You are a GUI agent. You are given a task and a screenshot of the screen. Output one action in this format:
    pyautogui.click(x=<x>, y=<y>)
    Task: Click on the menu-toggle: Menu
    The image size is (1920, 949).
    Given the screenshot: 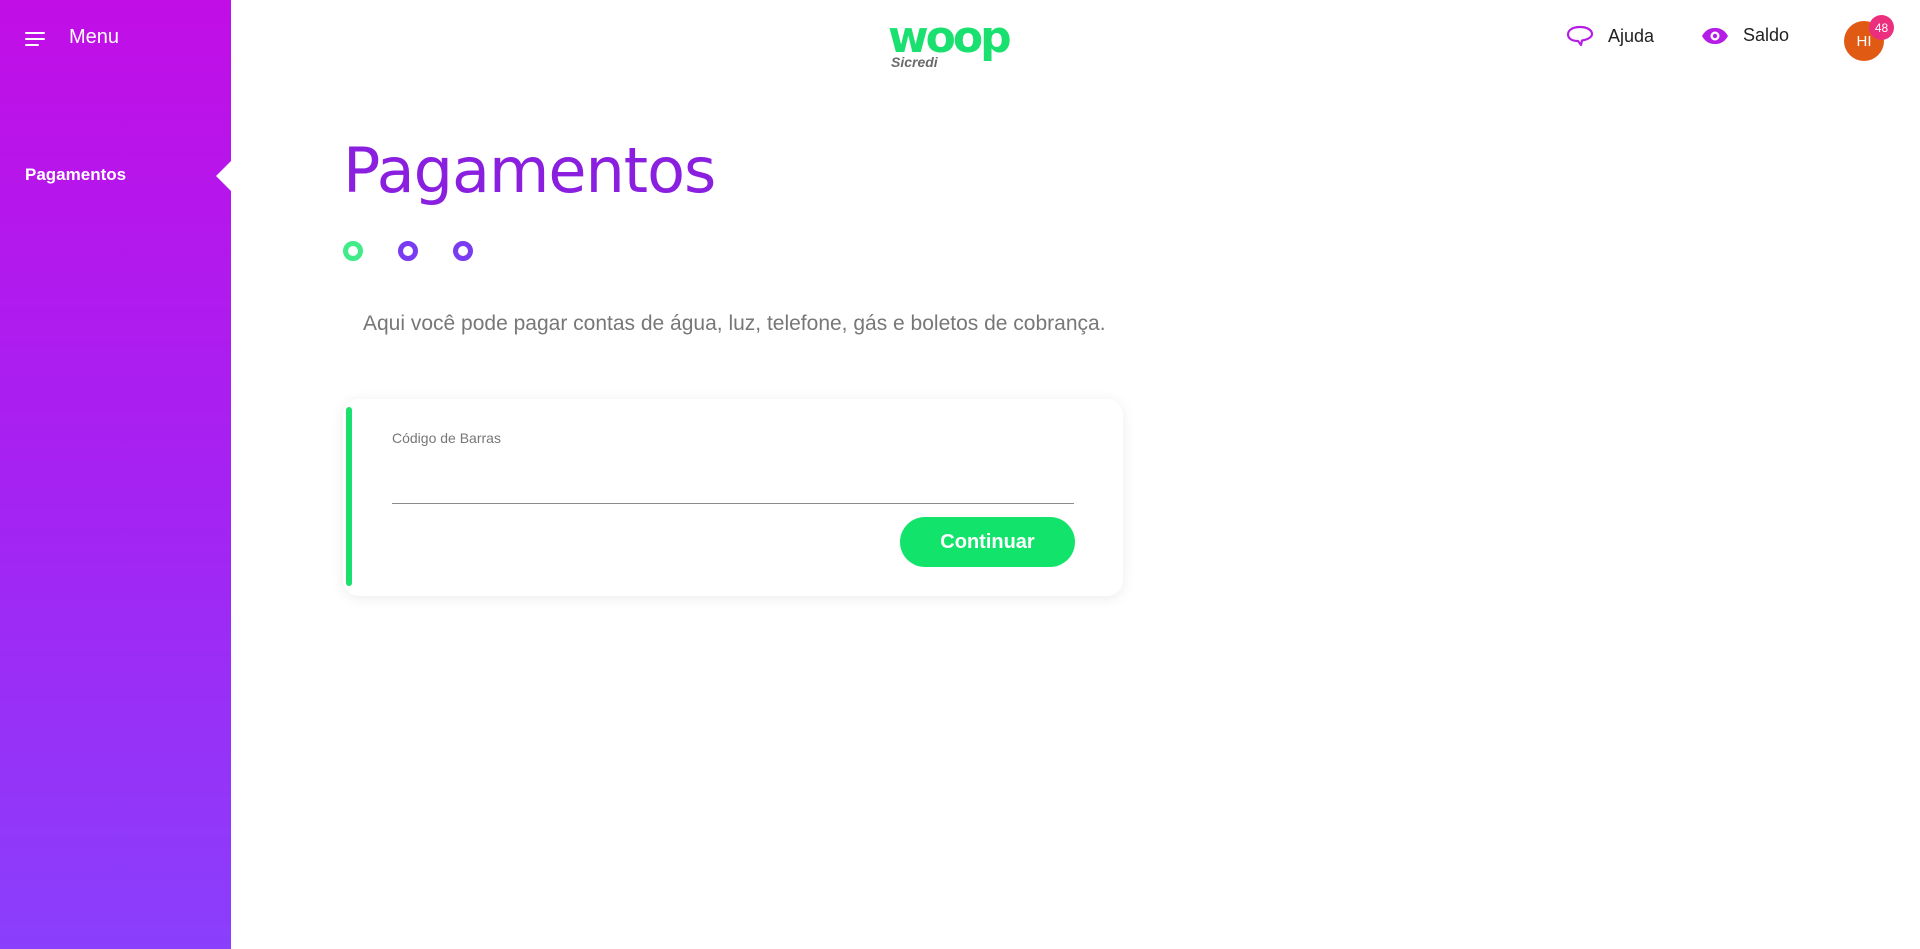 What is the action you would take?
    pyautogui.click(x=72, y=37)
    